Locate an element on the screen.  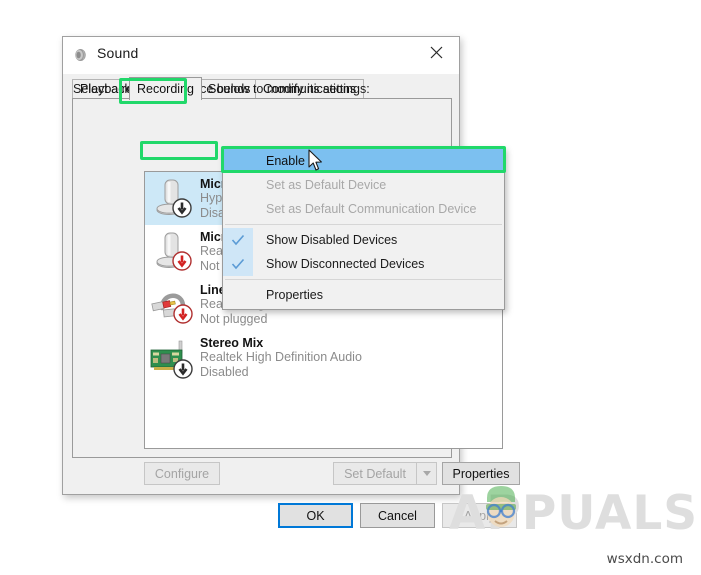
menu-item-label: Show Disconnected Devices is located at coordinates (345, 264).